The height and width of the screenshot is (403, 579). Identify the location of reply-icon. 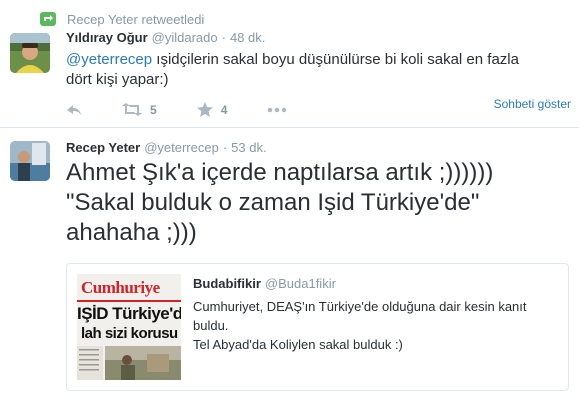
(74, 109).